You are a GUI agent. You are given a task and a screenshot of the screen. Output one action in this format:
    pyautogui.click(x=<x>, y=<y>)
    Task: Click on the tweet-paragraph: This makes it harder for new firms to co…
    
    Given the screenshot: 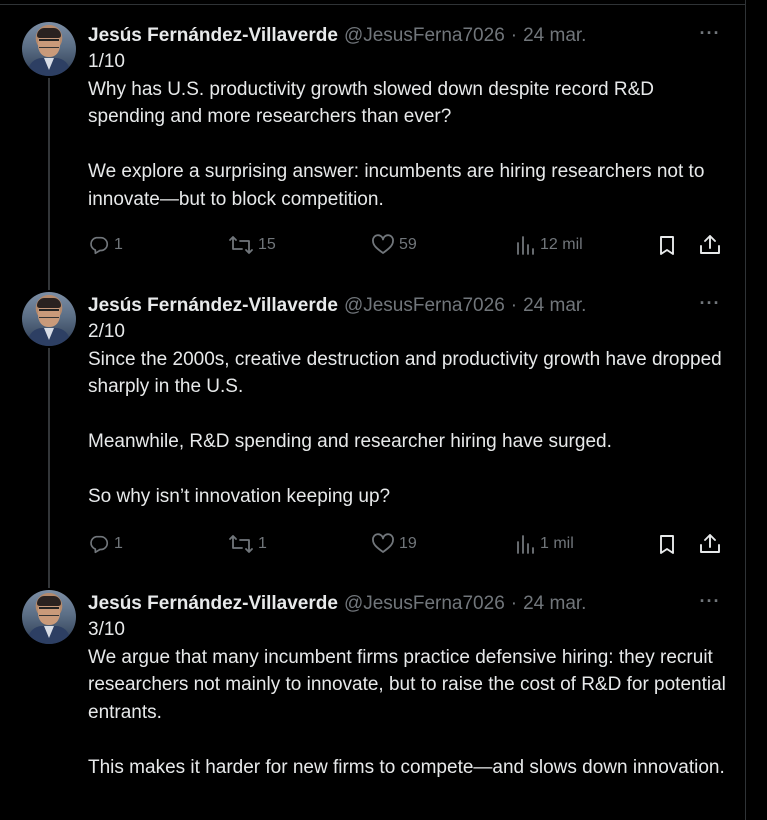 What is the action you would take?
    pyautogui.click(x=406, y=767)
    